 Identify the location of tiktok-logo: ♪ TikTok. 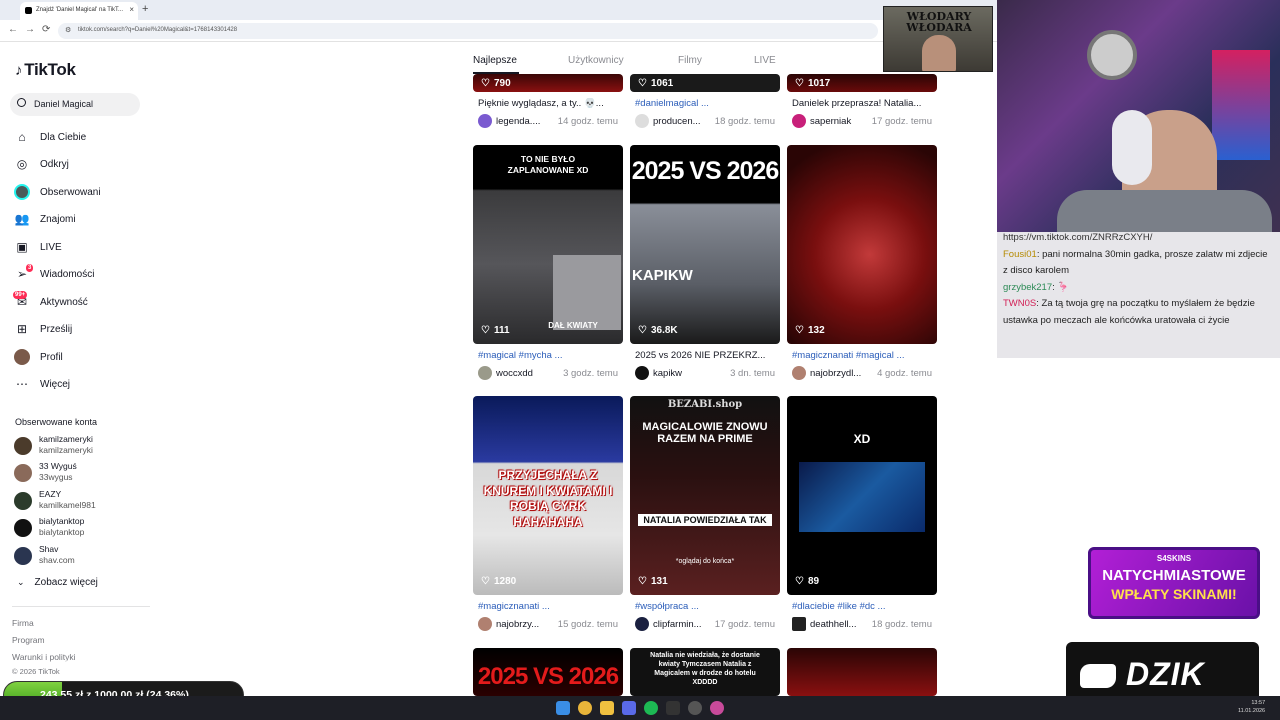
(45, 70).